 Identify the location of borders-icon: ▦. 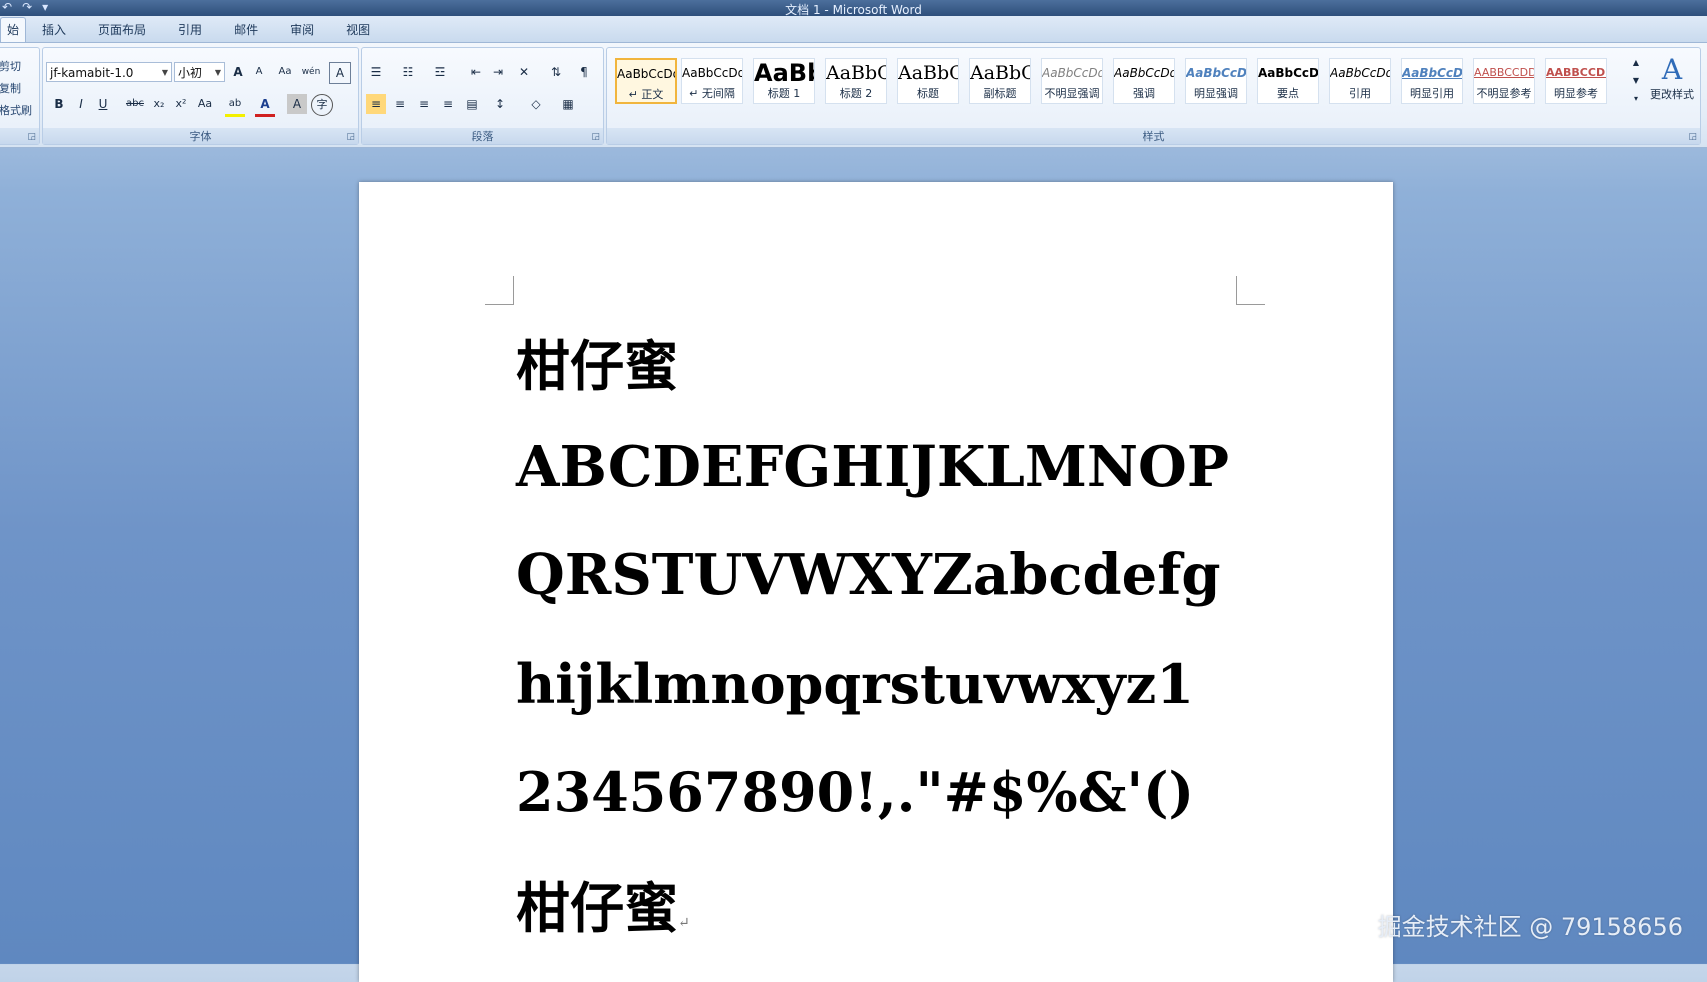
(568, 104).